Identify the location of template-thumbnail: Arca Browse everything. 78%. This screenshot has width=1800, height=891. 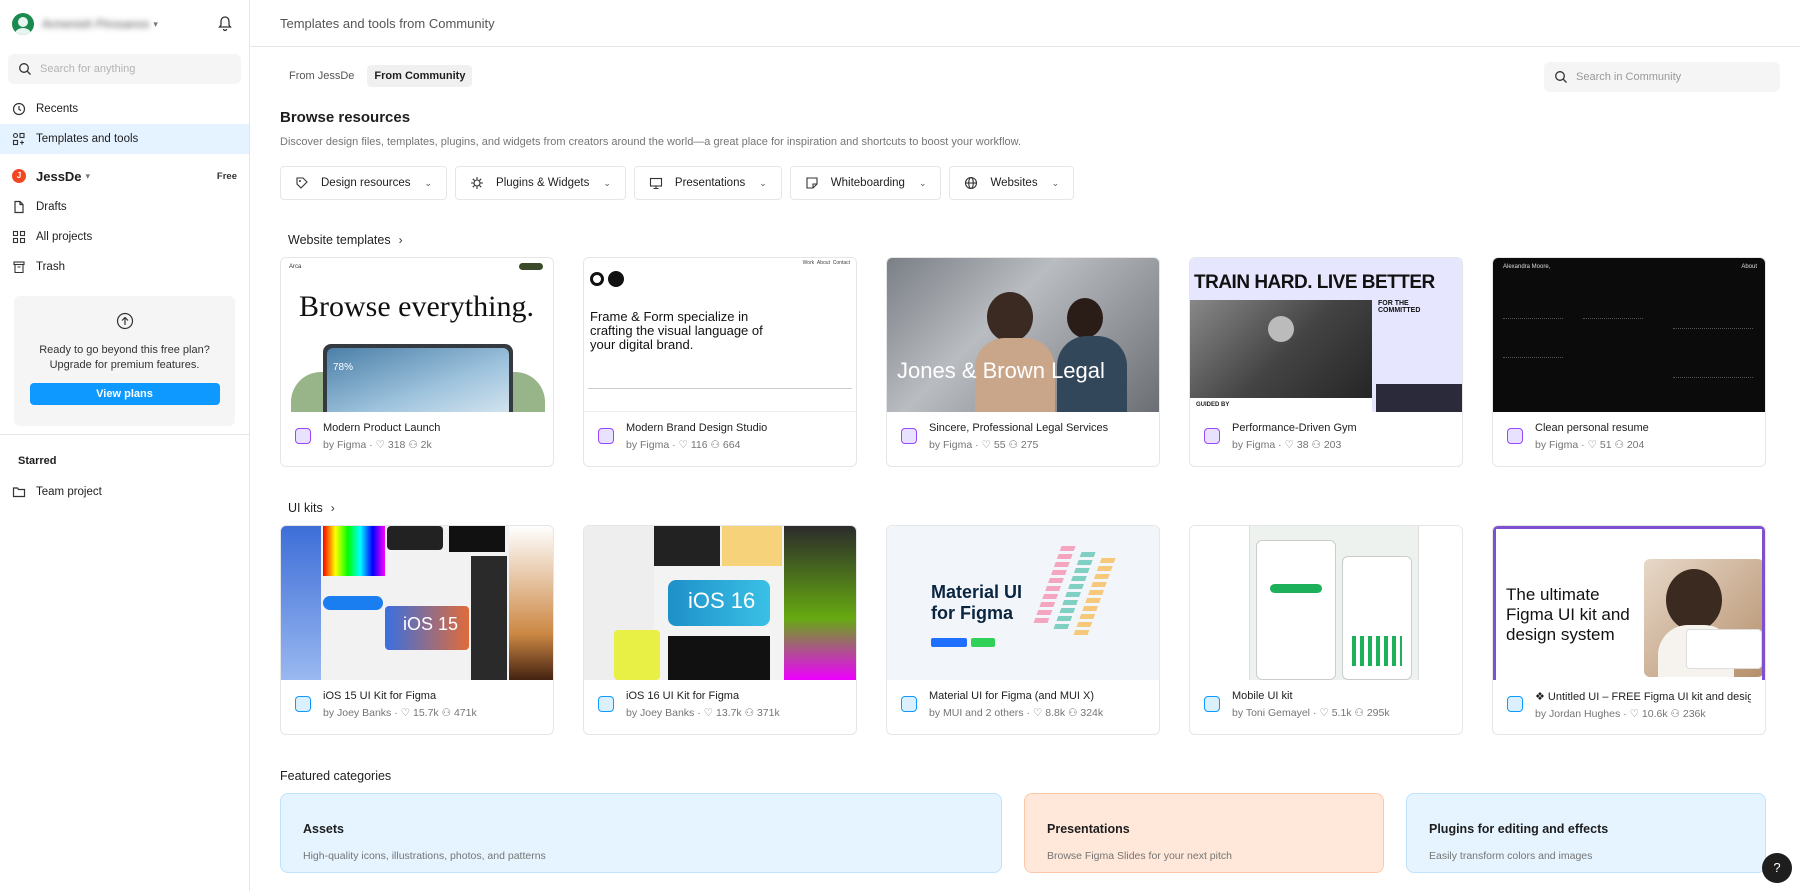
(417, 335).